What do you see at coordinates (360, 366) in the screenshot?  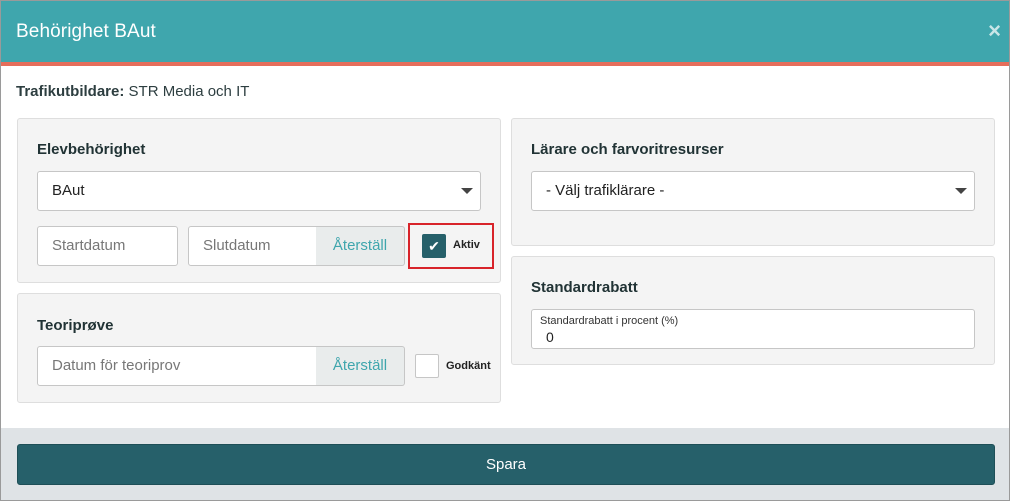 I see `reset-theory-button: Återställ` at bounding box center [360, 366].